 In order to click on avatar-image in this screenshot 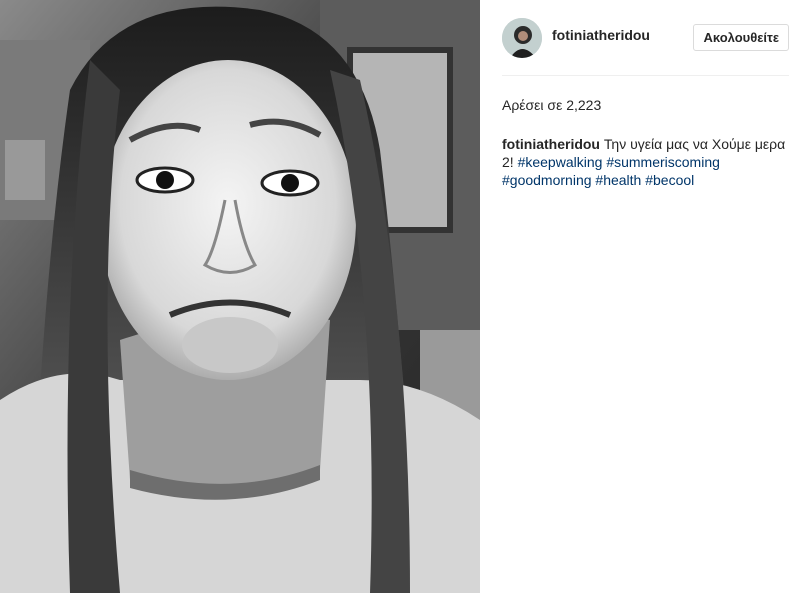, I will do `click(522, 37)`.